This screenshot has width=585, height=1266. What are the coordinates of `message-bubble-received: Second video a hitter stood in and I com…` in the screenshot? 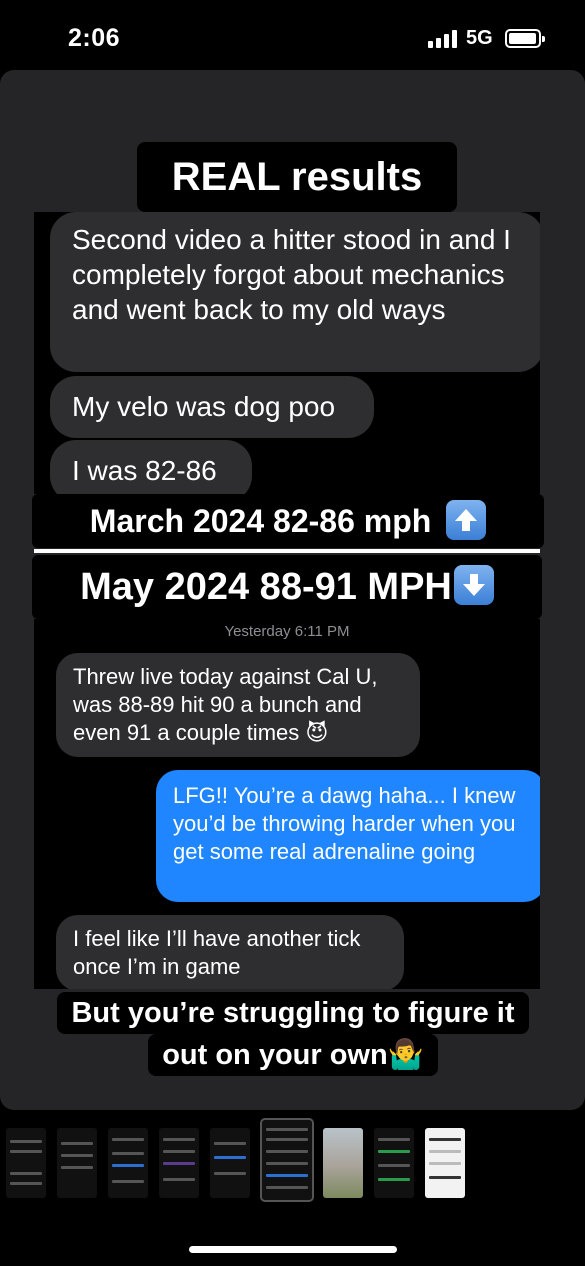 It's located at (295, 292).